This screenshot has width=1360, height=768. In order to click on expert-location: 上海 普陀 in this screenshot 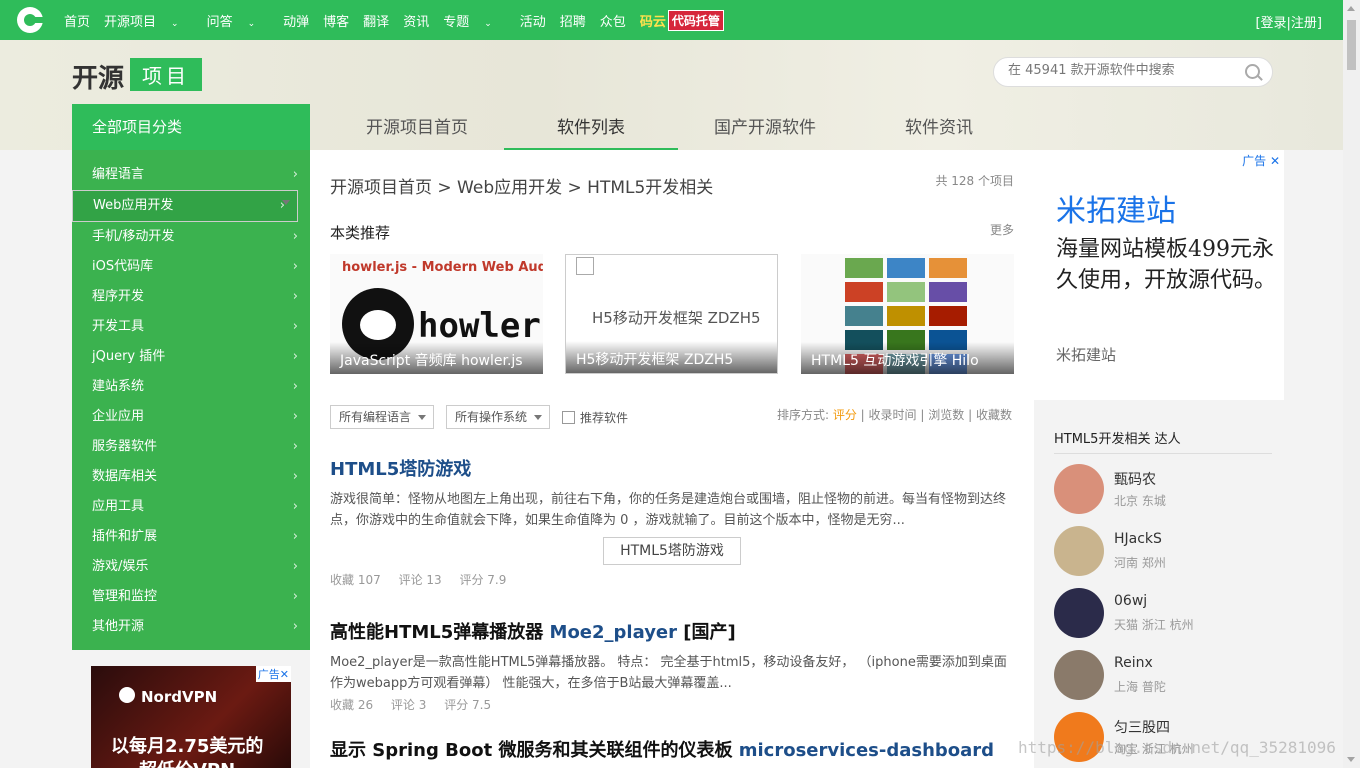, I will do `click(1140, 687)`.